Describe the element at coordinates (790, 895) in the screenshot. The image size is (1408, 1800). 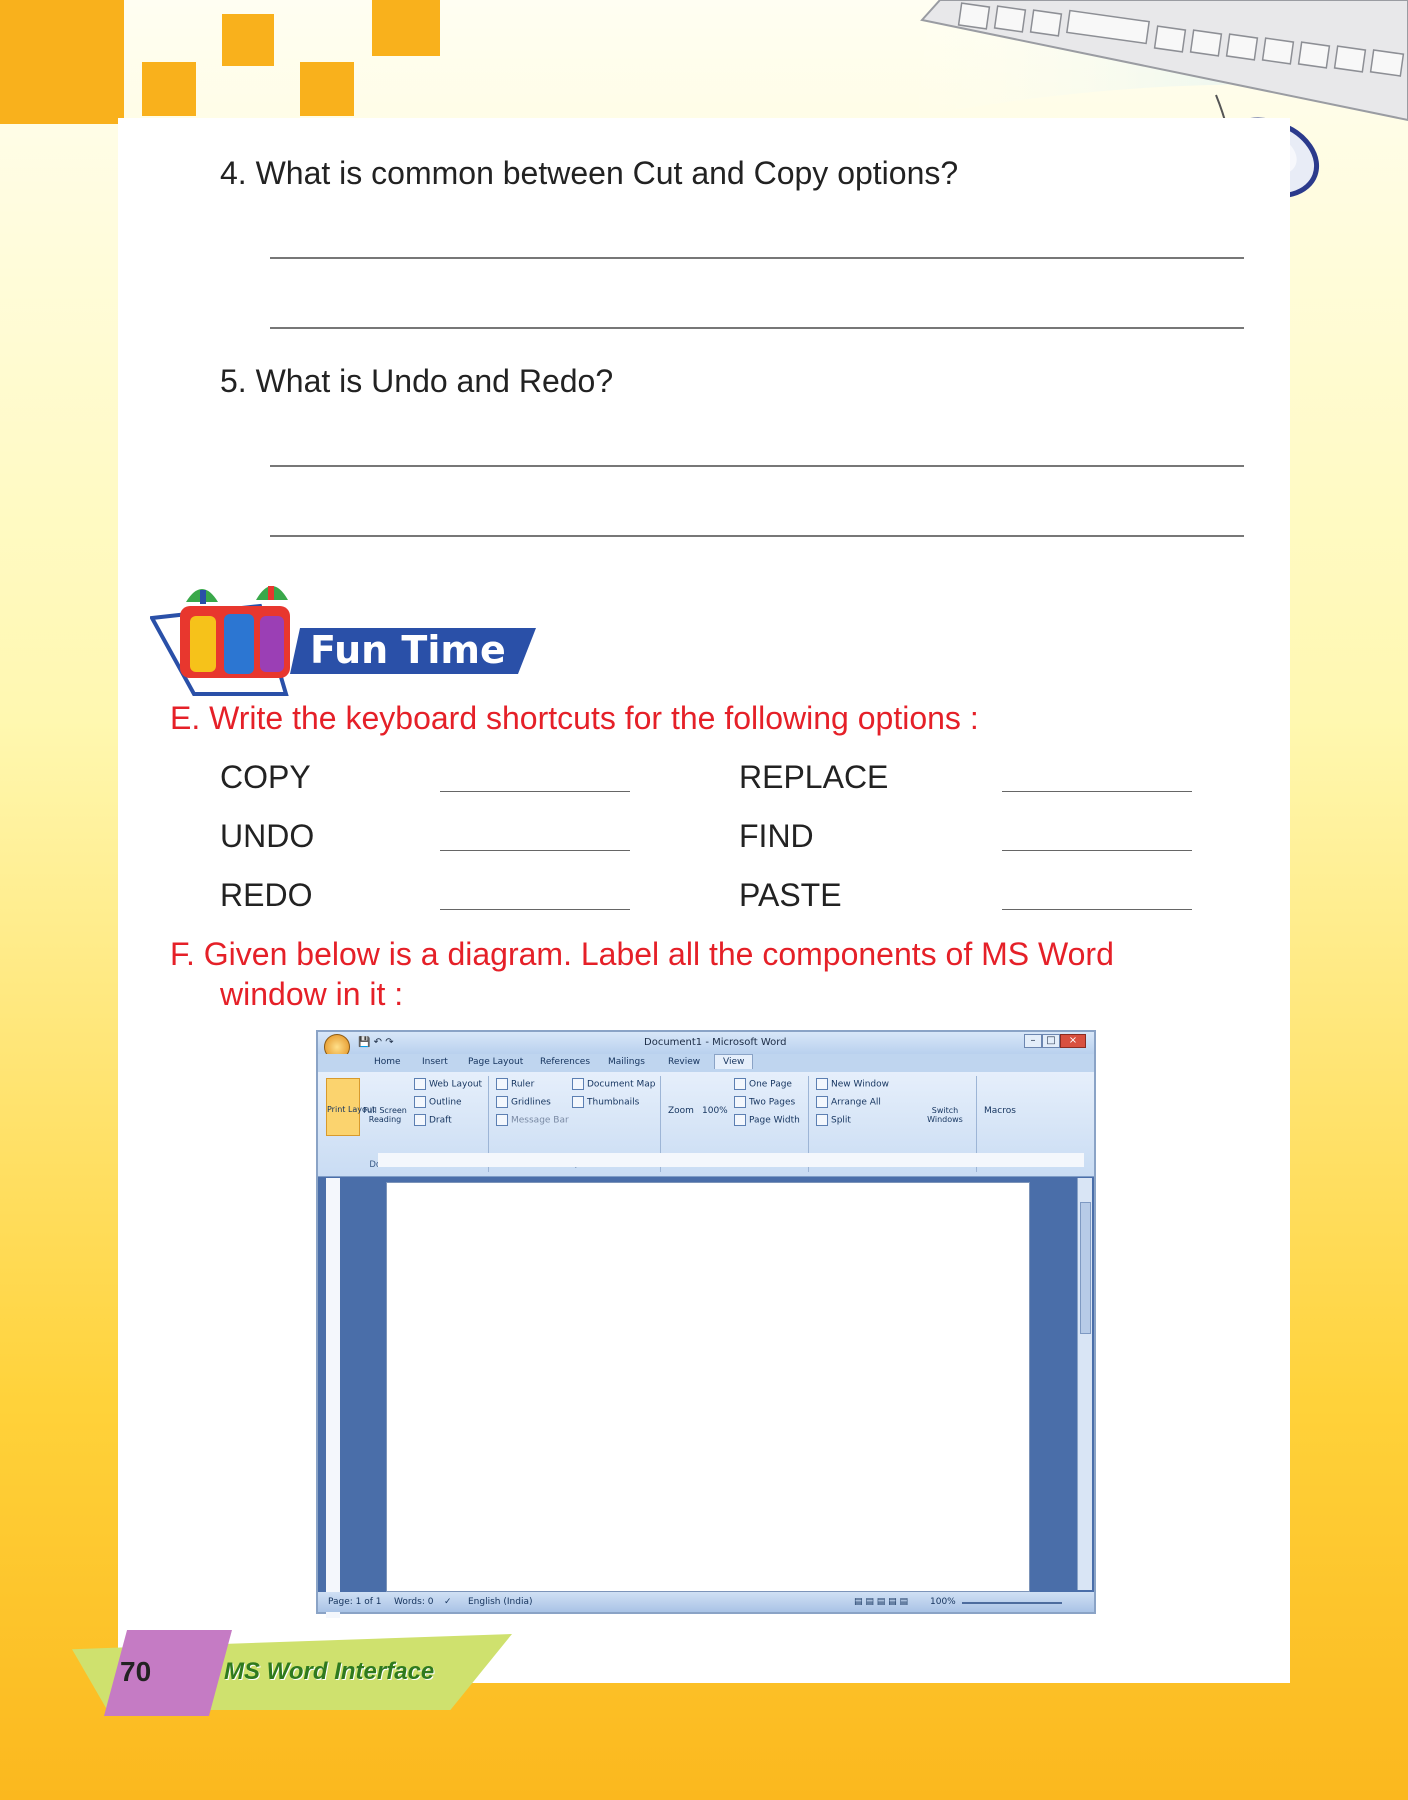
I see `shortcut-label-paste: PASTE` at that location.